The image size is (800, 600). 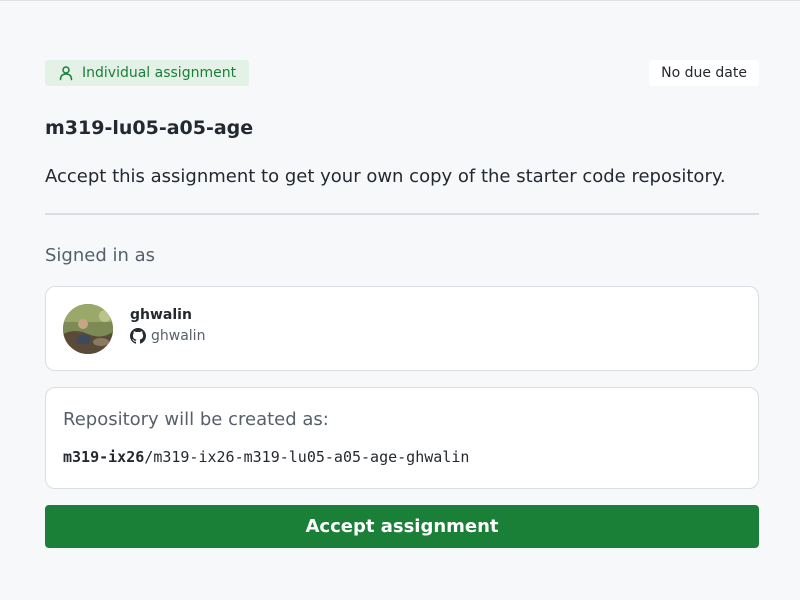 I want to click on repository-name: m319-ix26-m319-lu05-a05-age-ghwalin, so click(x=311, y=457).